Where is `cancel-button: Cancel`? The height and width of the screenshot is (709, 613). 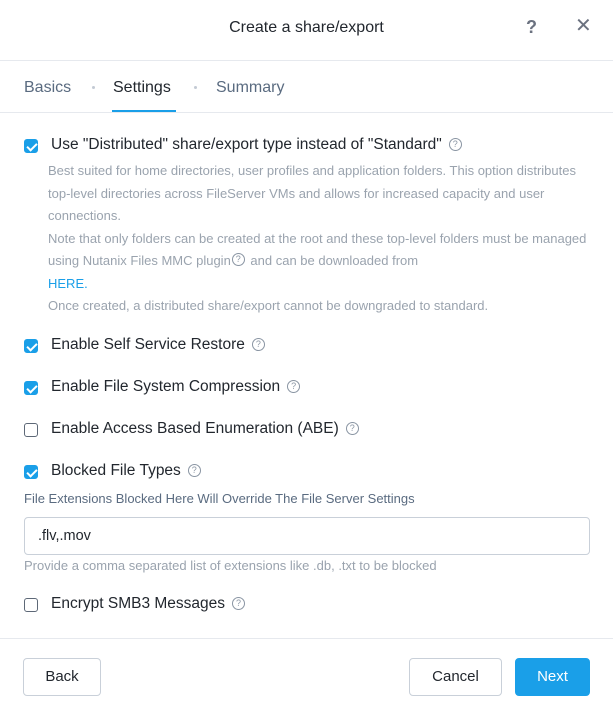 cancel-button: Cancel is located at coordinates (455, 677).